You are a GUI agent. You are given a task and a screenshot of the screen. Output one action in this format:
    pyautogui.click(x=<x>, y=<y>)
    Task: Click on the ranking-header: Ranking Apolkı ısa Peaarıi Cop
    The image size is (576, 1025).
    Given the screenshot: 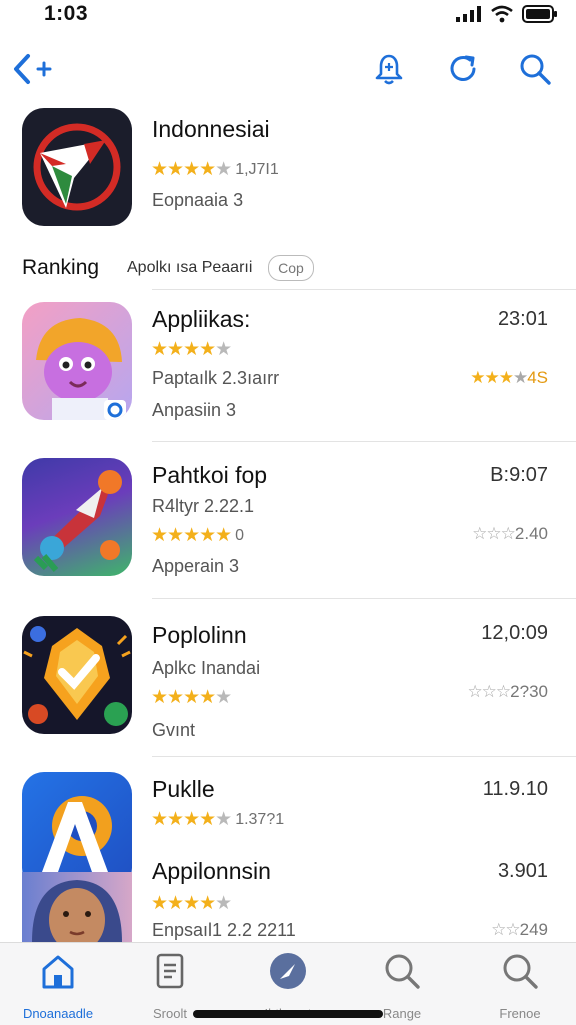 What is the action you would take?
    pyautogui.click(x=288, y=270)
    